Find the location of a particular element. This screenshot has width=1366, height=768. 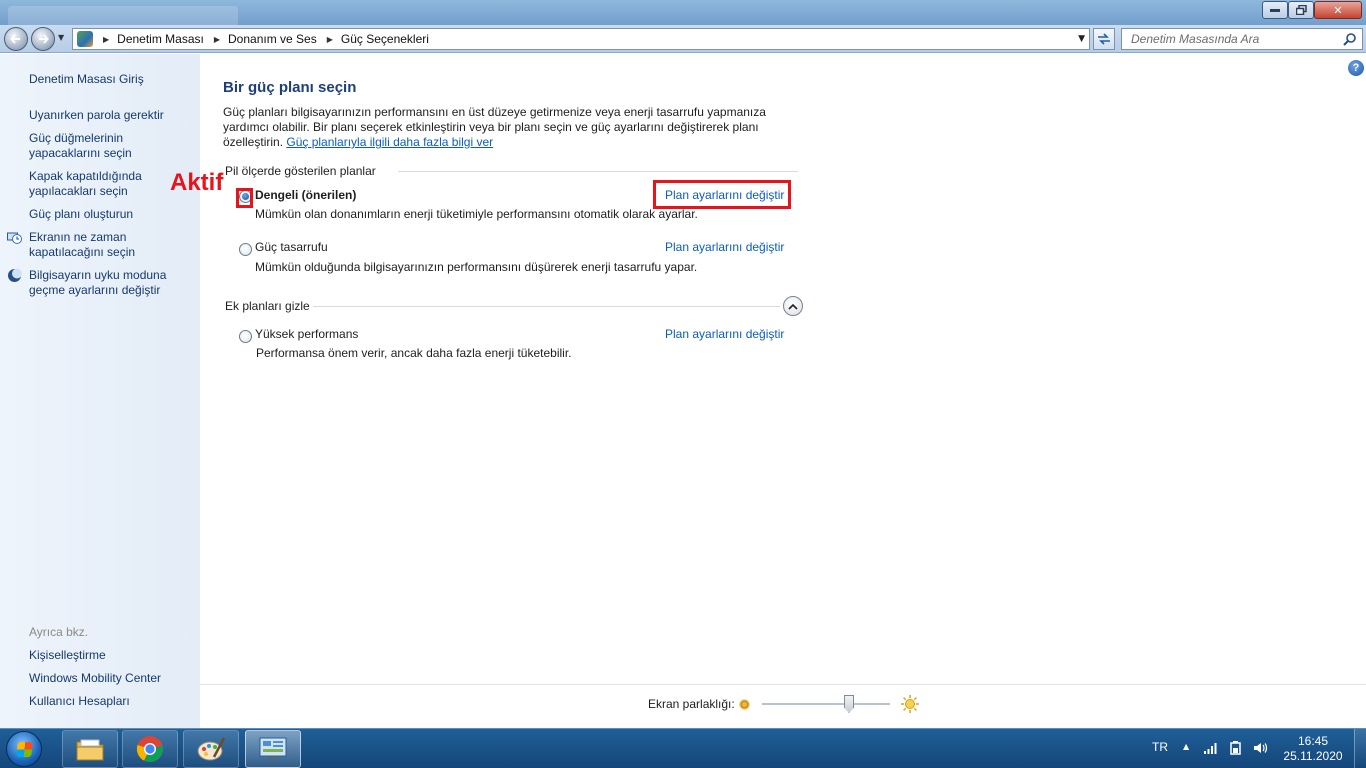

sidebar-item-require-password: Uyanırken parola gerektir is located at coordinates (111, 115).